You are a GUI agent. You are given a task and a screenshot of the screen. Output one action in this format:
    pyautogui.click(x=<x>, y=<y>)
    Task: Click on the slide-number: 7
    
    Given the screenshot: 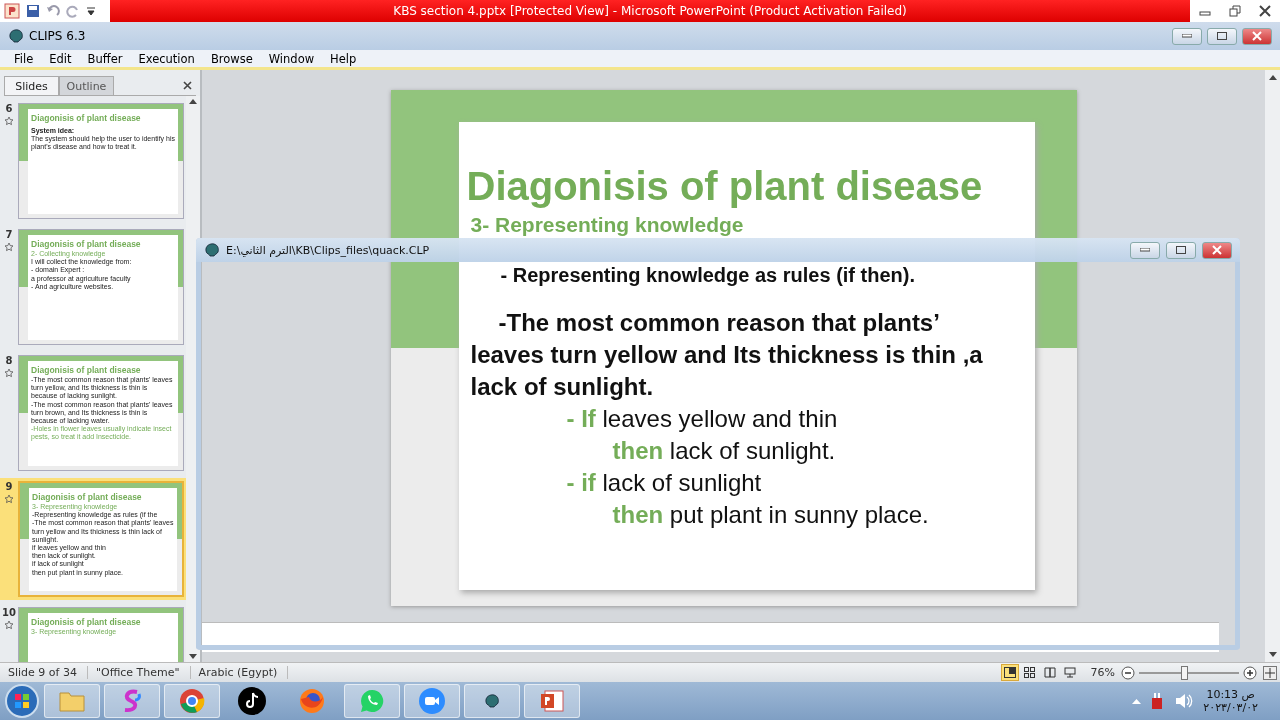 What is the action you would take?
    pyautogui.click(x=9, y=234)
    